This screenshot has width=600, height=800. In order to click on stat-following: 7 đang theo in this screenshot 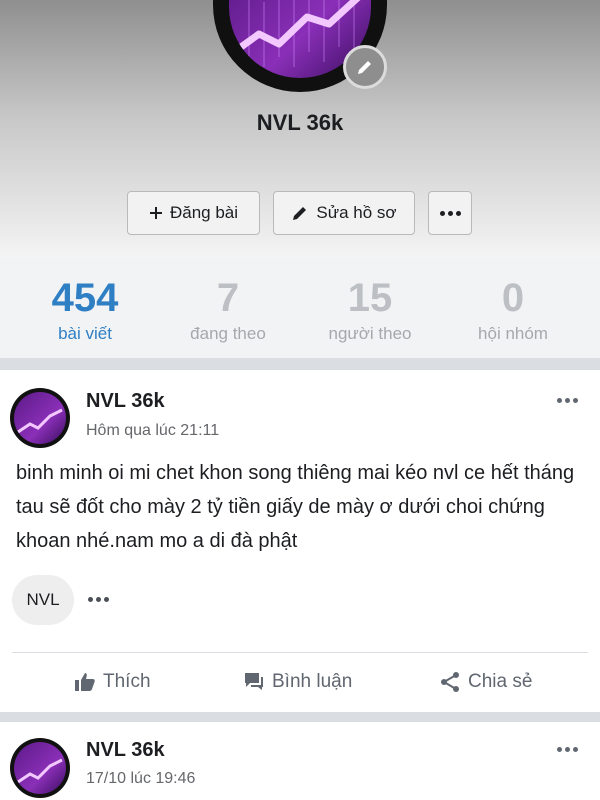, I will do `click(228, 310)`.